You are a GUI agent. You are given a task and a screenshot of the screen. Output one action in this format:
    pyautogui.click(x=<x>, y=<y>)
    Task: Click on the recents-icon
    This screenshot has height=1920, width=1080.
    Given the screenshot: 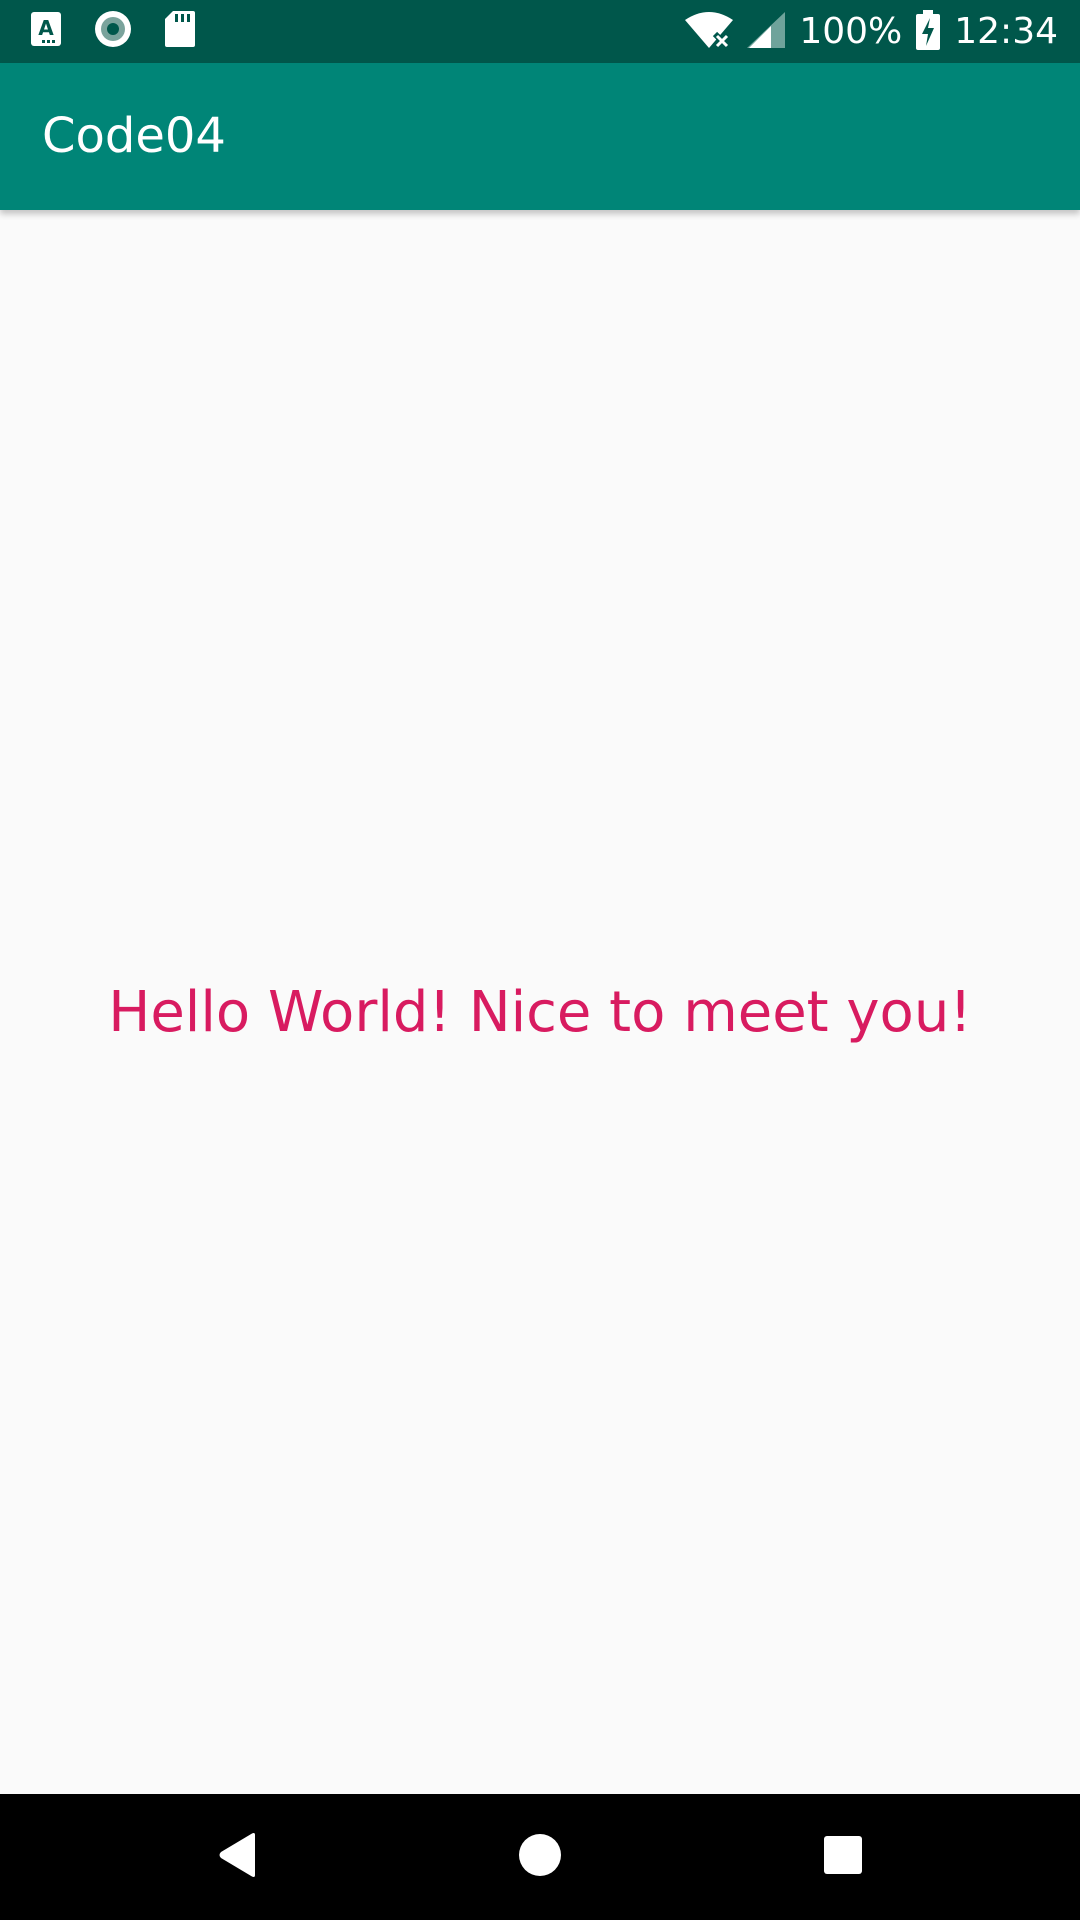 What is the action you would take?
    pyautogui.click(x=843, y=1857)
    